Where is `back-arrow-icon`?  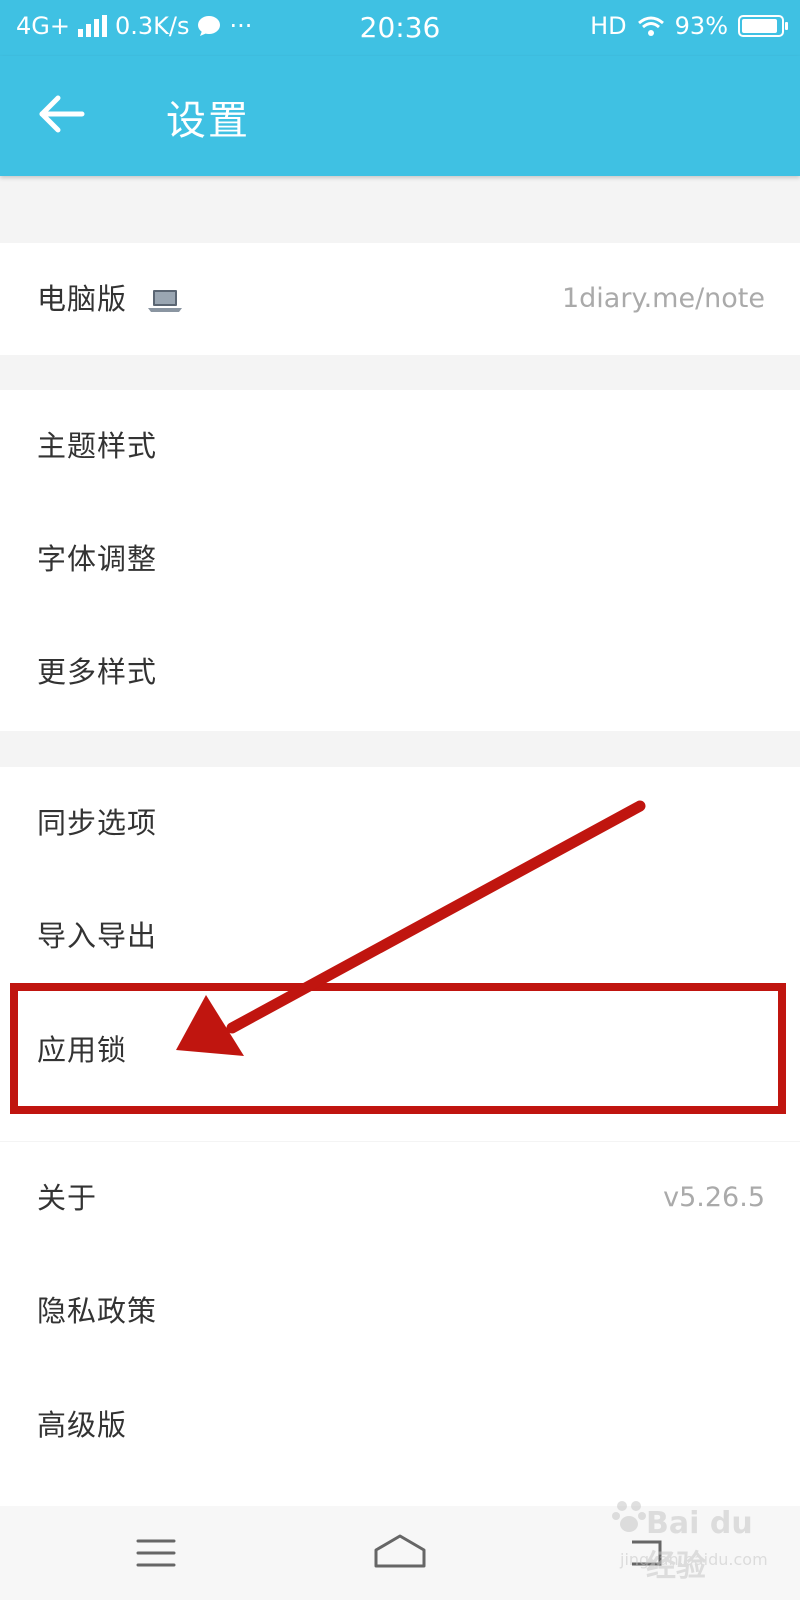 back-arrow-icon is located at coordinates (62, 114).